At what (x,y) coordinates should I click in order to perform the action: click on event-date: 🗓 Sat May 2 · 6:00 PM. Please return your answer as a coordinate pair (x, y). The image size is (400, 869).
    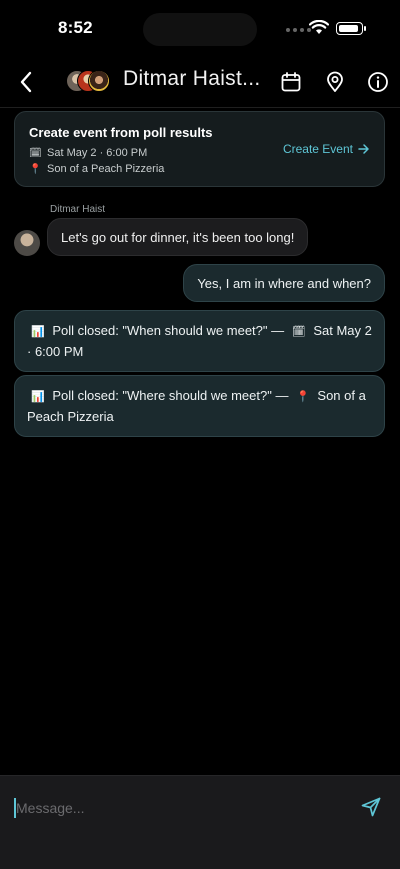
    Looking at the image, I should click on (88, 153).